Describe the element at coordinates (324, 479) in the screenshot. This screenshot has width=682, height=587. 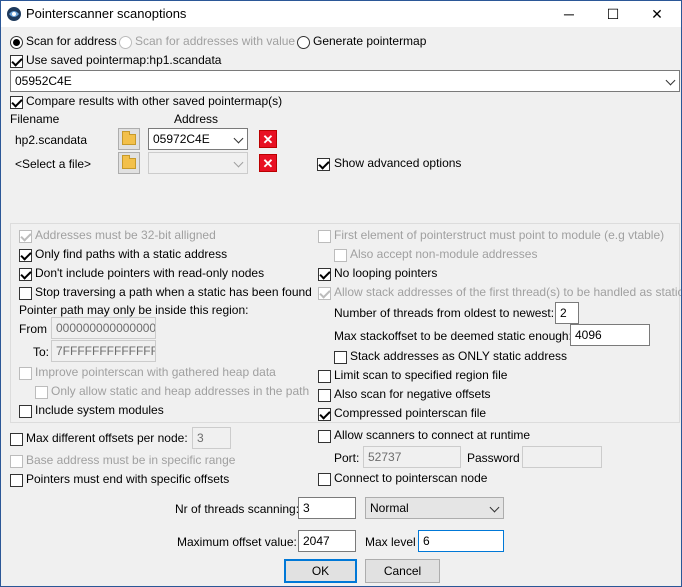
I see `connect-node-checkbox` at that location.